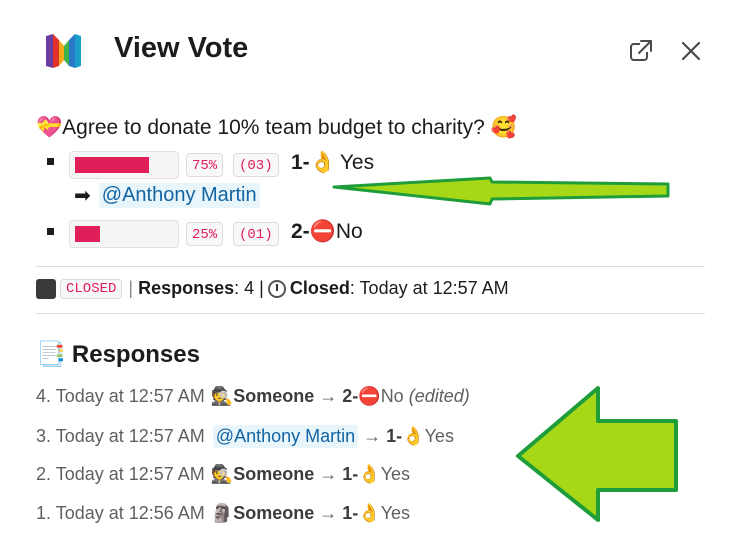 This screenshot has height=555, width=741. I want to click on response-timestamp: 2. Today at 12:57 AM, so click(120, 474).